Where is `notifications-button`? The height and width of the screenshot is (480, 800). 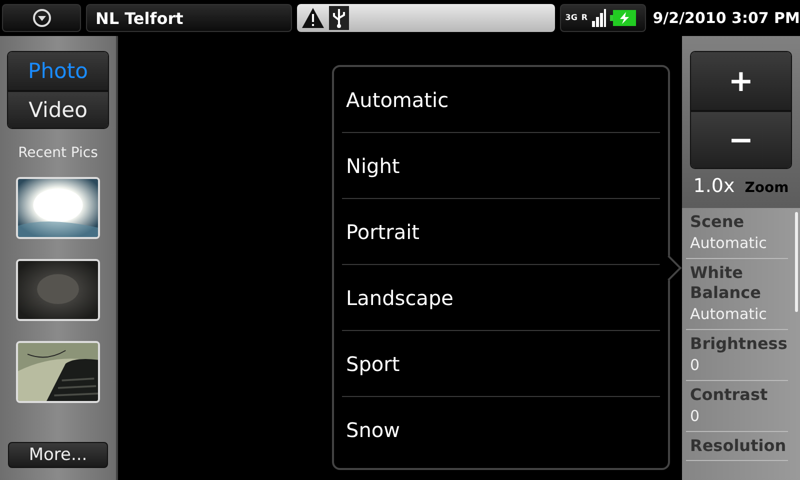
notifications-button is located at coordinates (42, 18).